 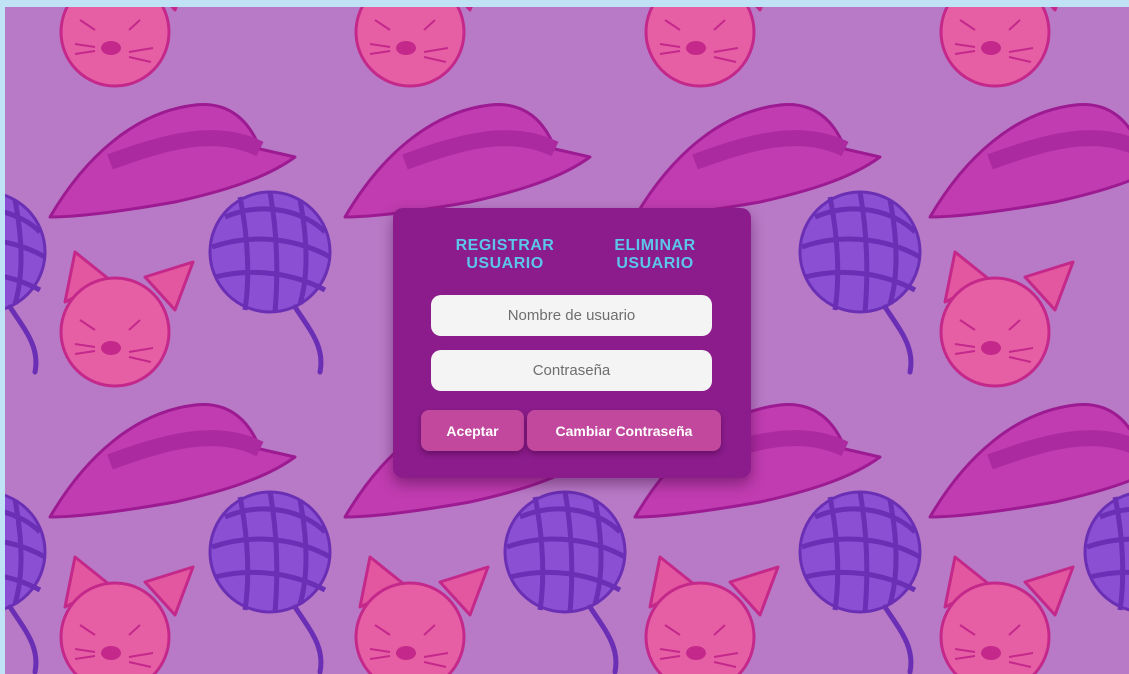 What do you see at coordinates (571, 315) in the screenshot?
I see `username-input` at bounding box center [571, 315].